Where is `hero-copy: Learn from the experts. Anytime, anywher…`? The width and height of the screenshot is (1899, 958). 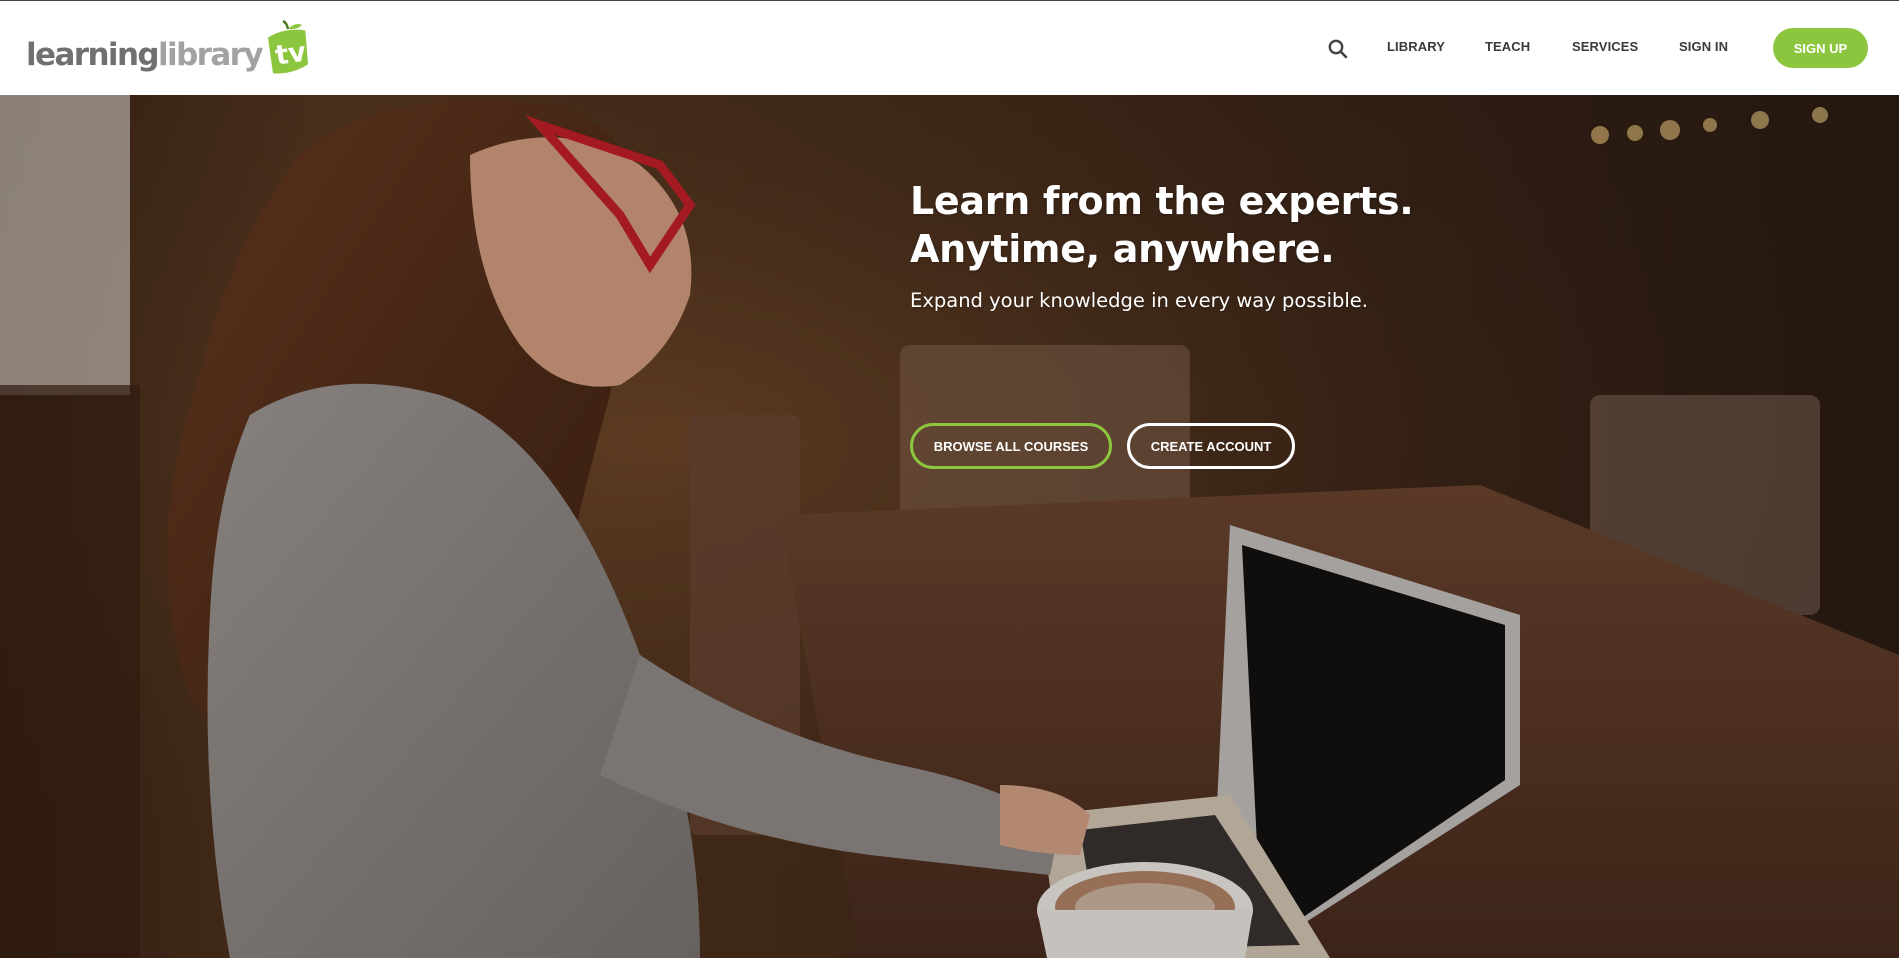
hero-copy: Learn from the experts. Anytime, anywher… is located at coordinates (1162, 323).